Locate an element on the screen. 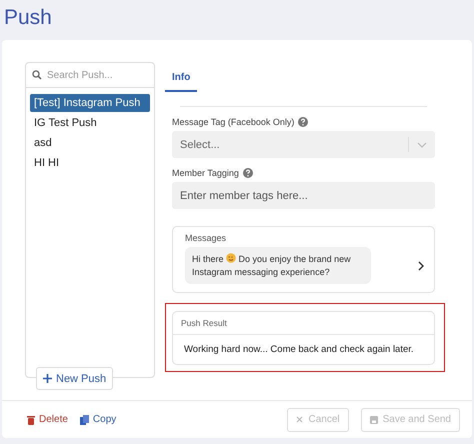  search-icon is located at coordinates (37, 75).